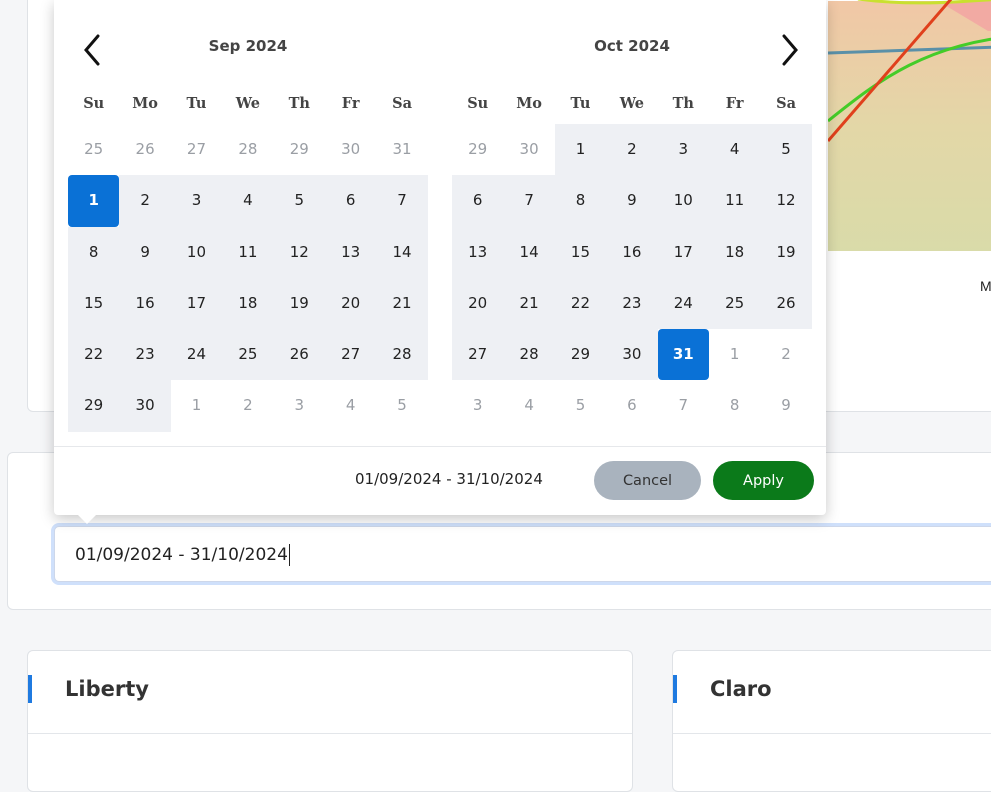  What do you see at coordinates (289, 555) in the screenshot?
I see `text-caret` at bounding box center [289, 555].